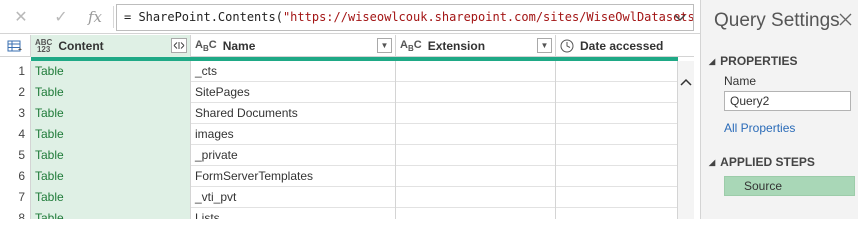 The image size is (858, 240). I want to click on row-number: 6, so click(15, 176).